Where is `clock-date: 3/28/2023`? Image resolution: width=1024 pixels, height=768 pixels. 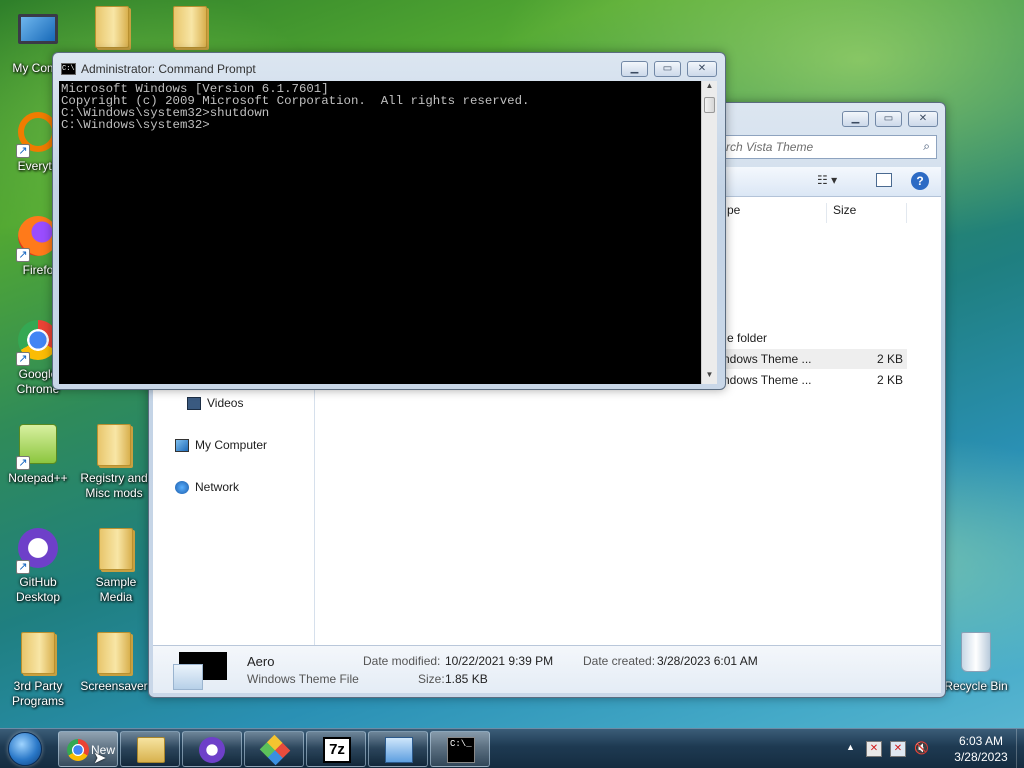
clock-date: 3/28/2023 is located at coordinates (981, 757).